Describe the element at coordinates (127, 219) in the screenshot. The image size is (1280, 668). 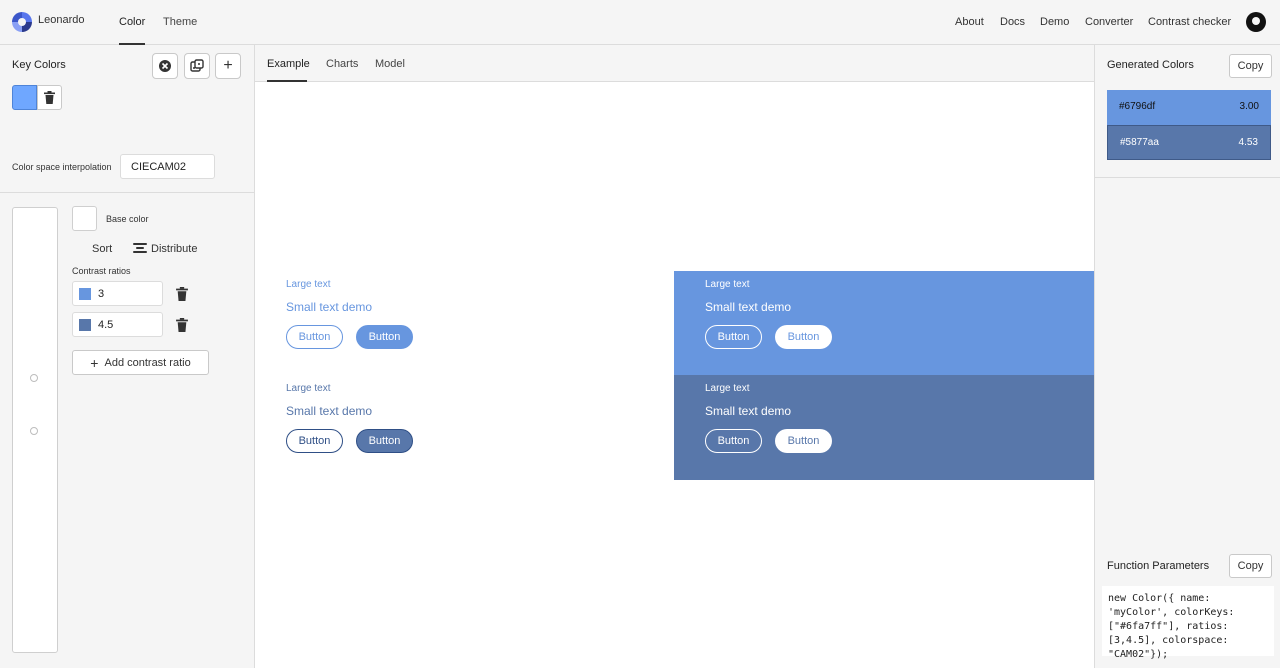
I see `base-color-label: Base color` at that location.